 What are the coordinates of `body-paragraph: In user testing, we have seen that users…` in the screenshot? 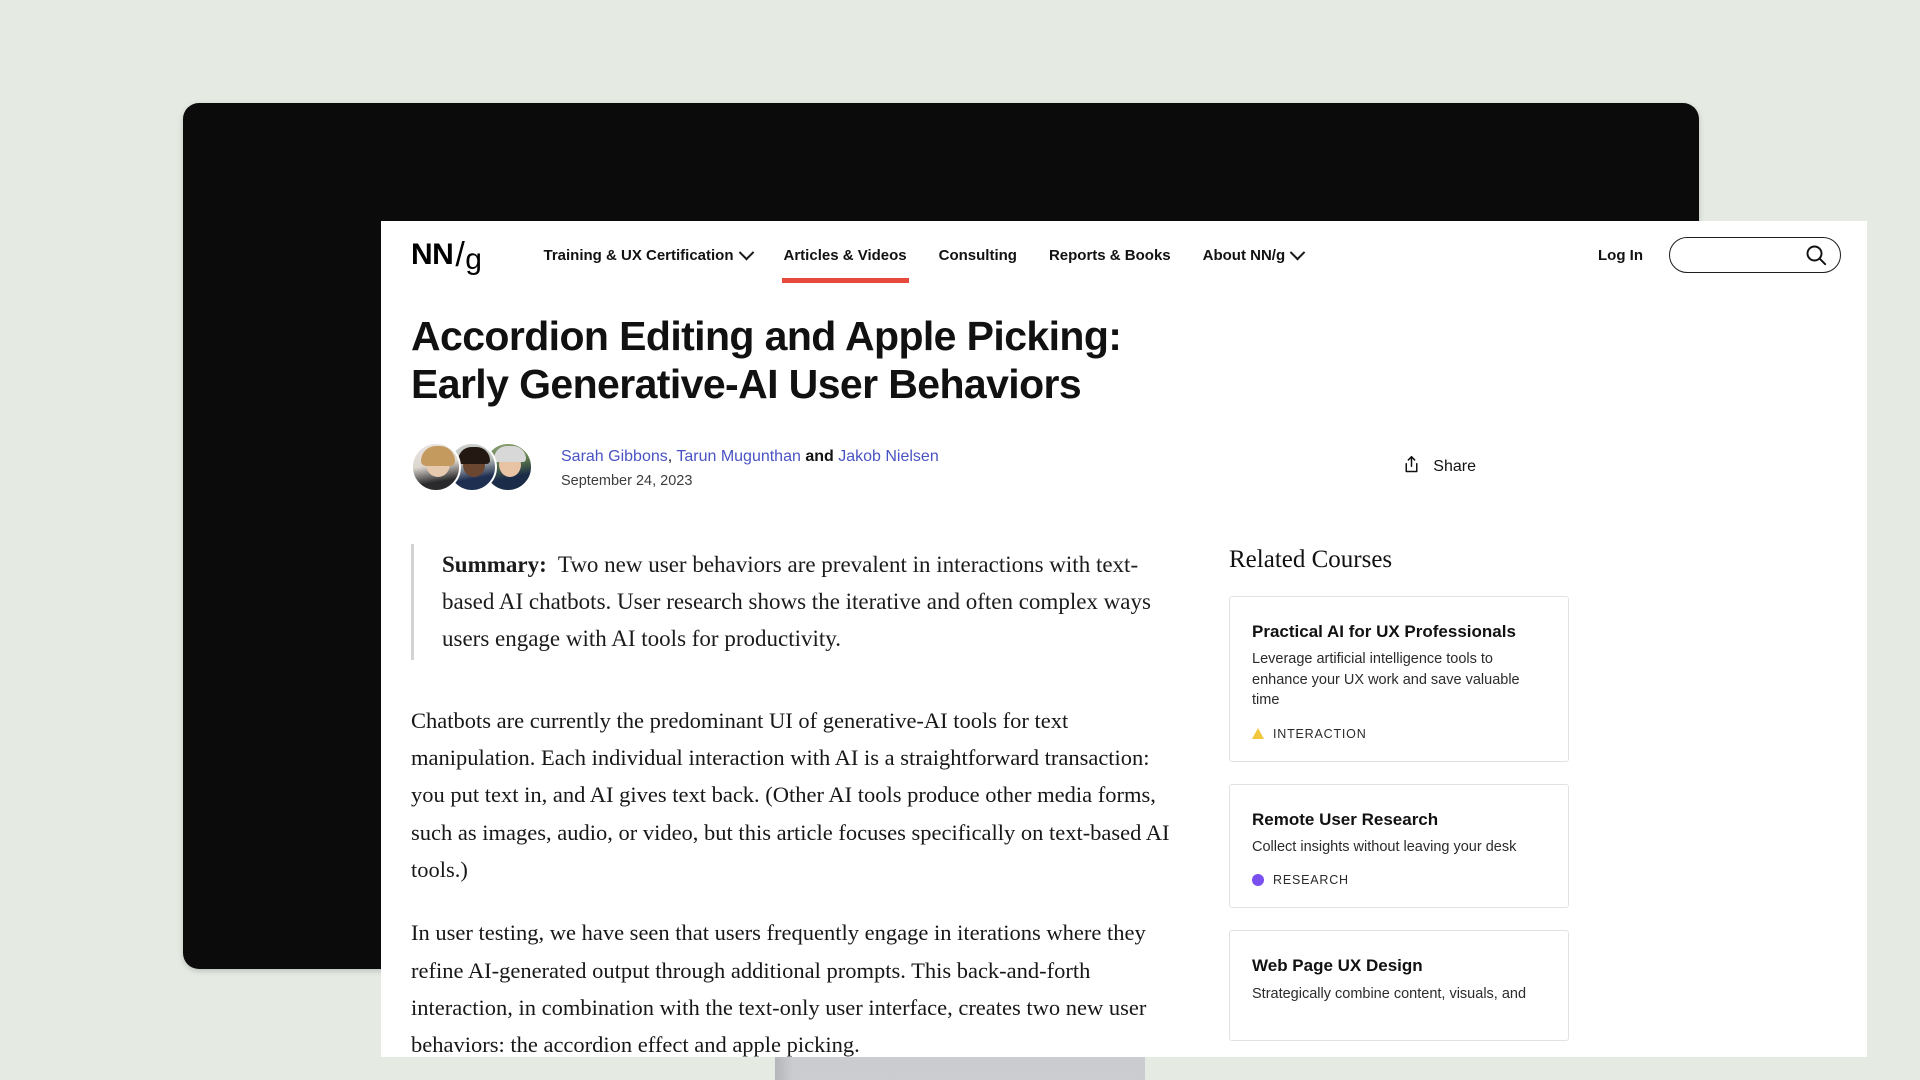 It's located at (779, 988).